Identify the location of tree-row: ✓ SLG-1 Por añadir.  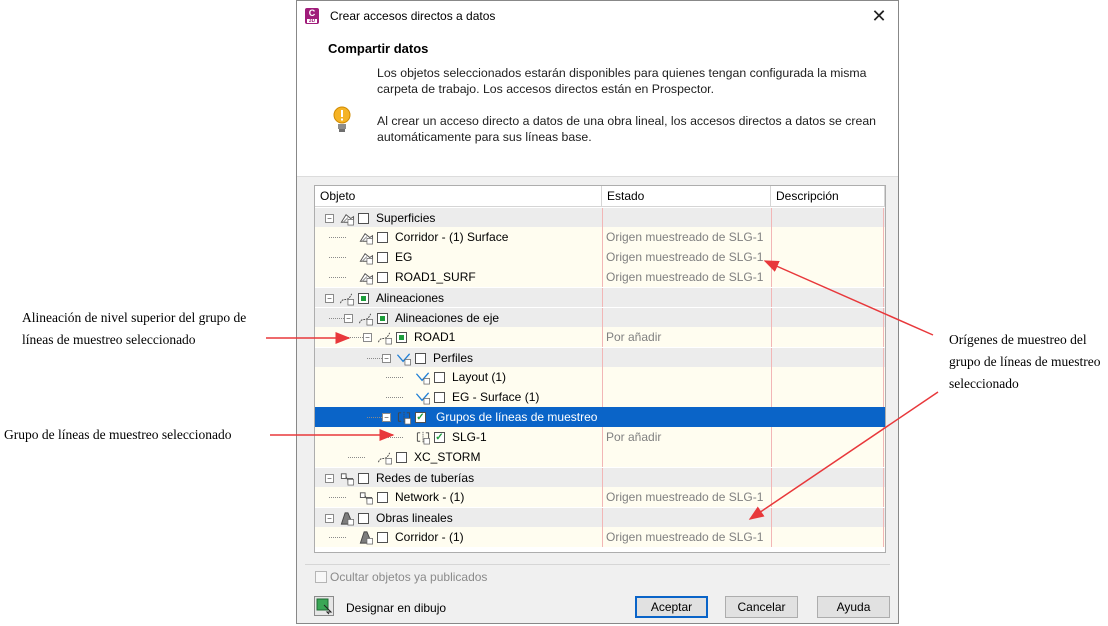
(600, 437).